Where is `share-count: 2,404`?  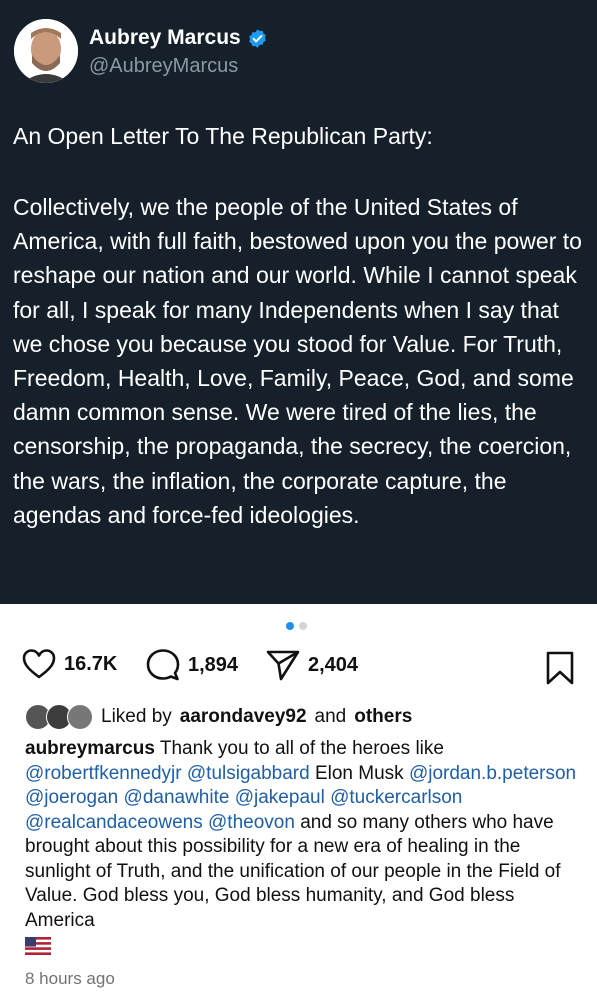 share-count: 2,404 is located at coordinates (333, 664).